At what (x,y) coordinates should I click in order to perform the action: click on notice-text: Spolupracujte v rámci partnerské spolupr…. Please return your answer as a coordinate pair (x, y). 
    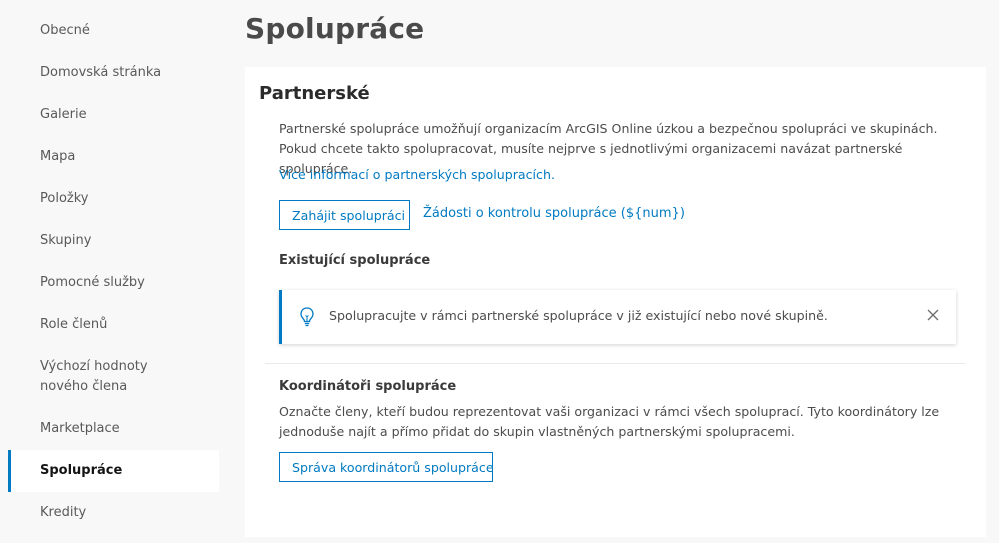
    Looking at the image, I should click on (578, 315).